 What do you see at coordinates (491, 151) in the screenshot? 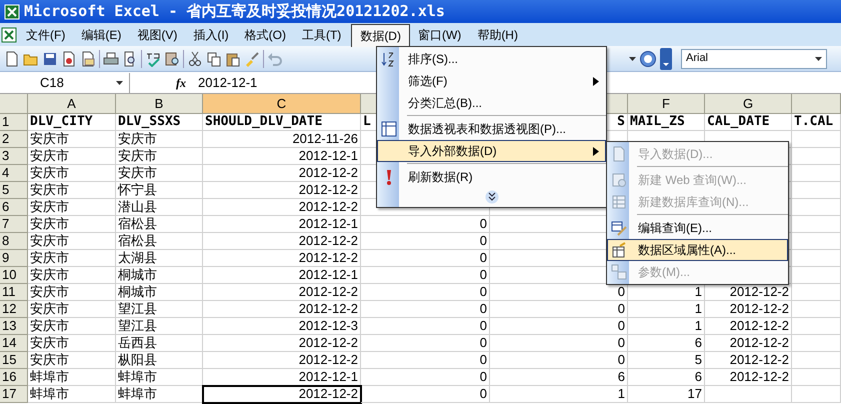
I see `menu-item: 导入外部数据(D)` at bounding box center [491, 151].